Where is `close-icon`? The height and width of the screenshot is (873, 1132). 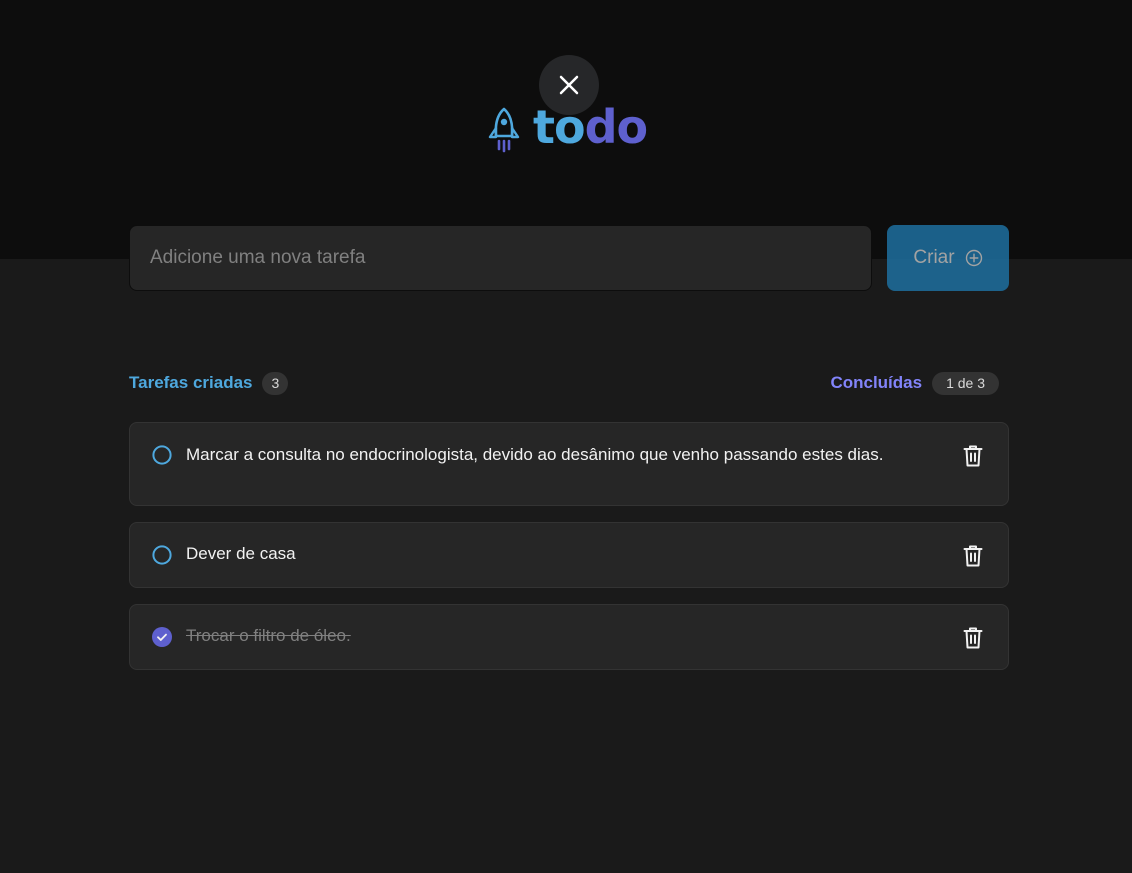 close-icon is located at coordinates (569, 85).